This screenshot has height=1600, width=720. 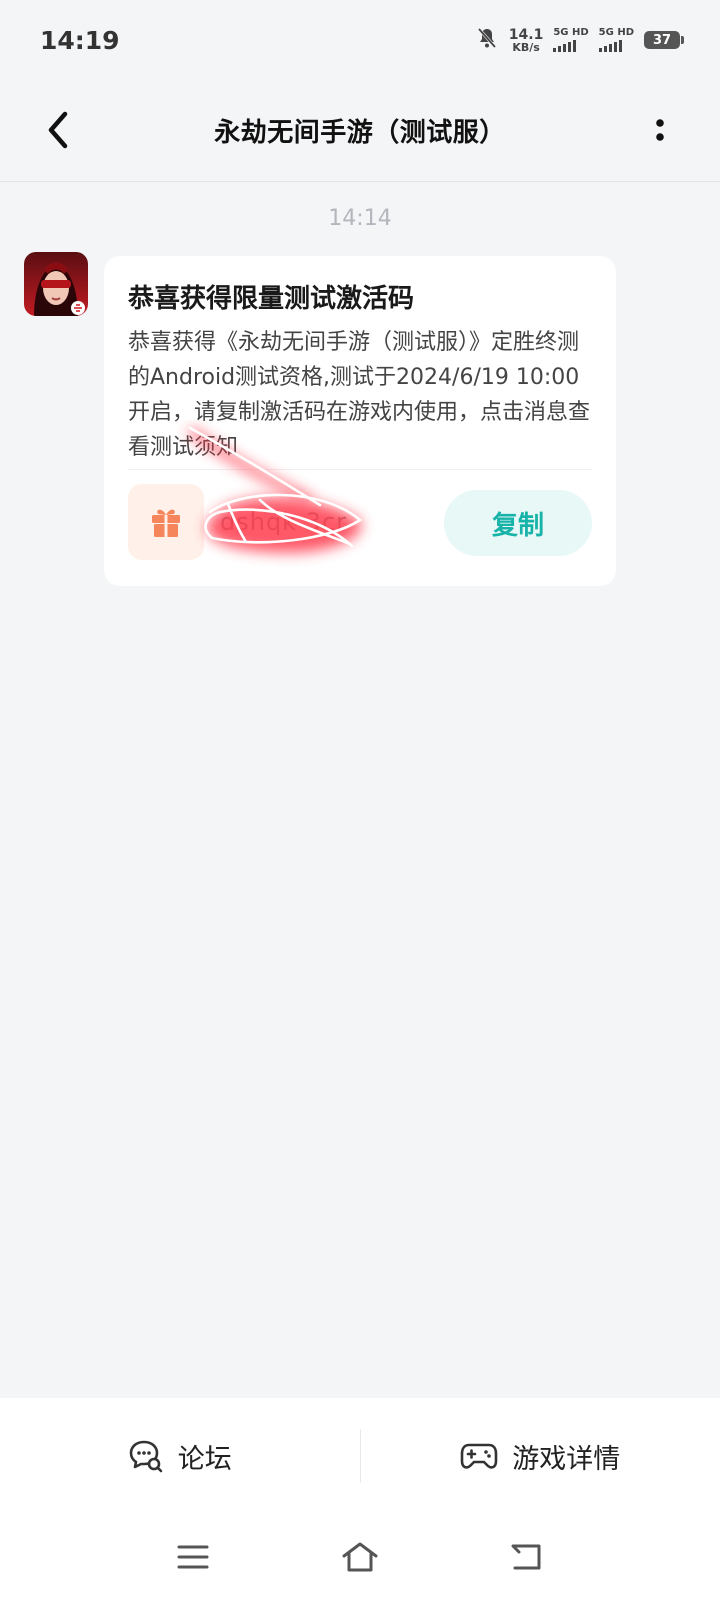 I want to click on gift-icon-container, so click(x=166, y=522).